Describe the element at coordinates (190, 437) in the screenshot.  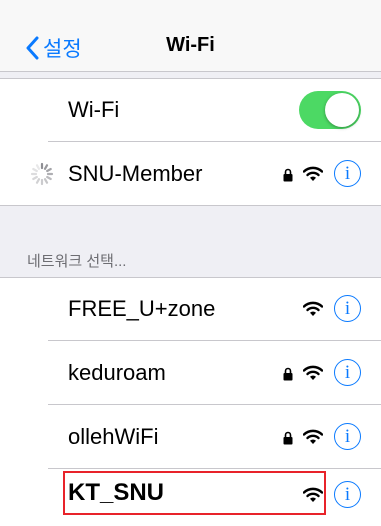
I see `network-row: ollehWiFi i` at that location.